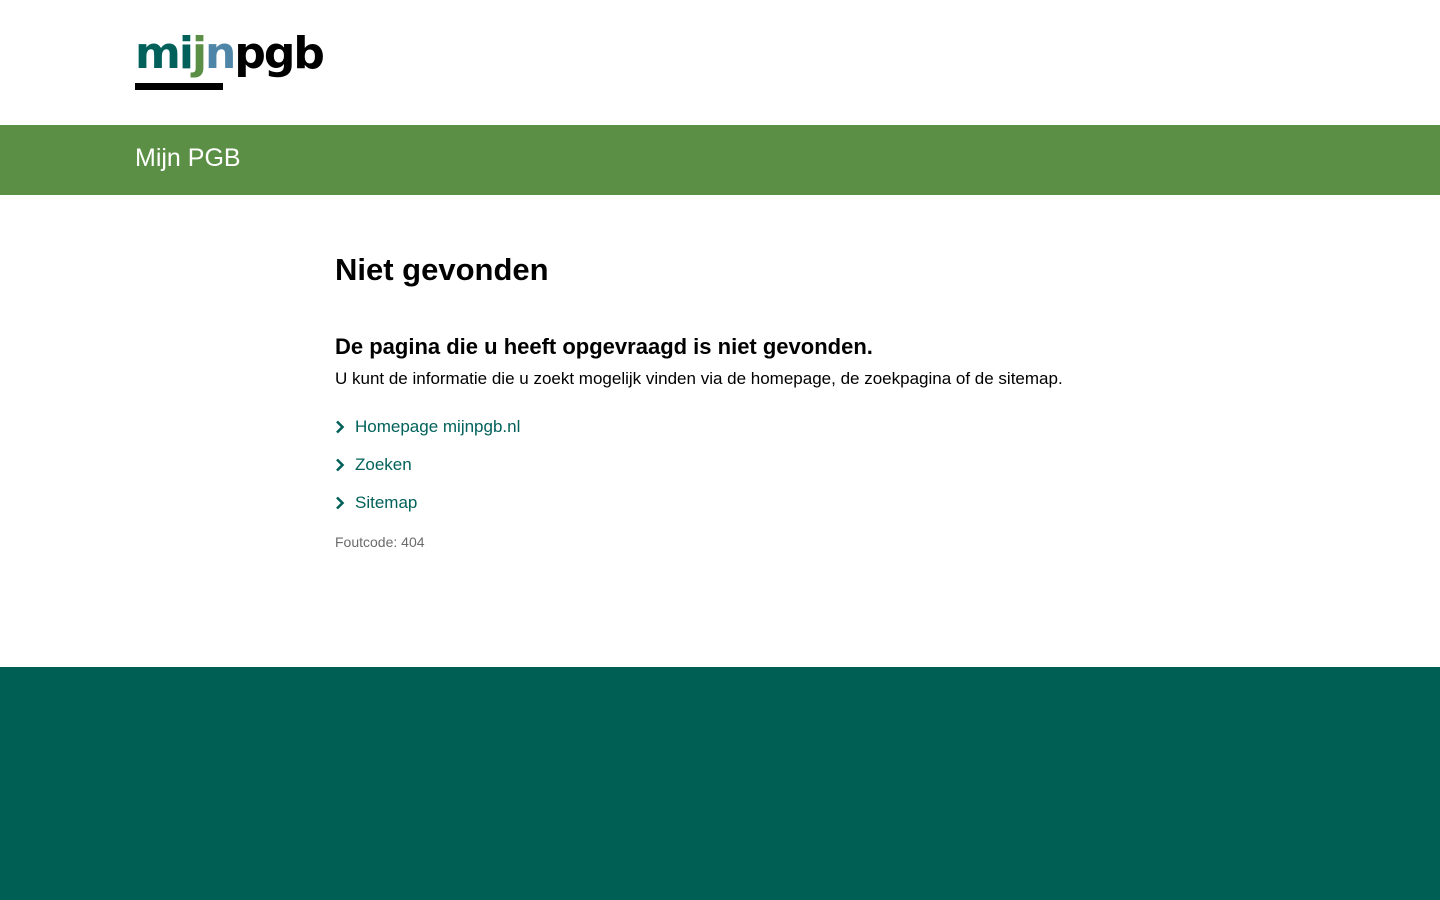 The height and width of the screenshot is (900, 1440). I want to click on homepage-link: Homepage mijnpgb.nl, so click(427, 427).